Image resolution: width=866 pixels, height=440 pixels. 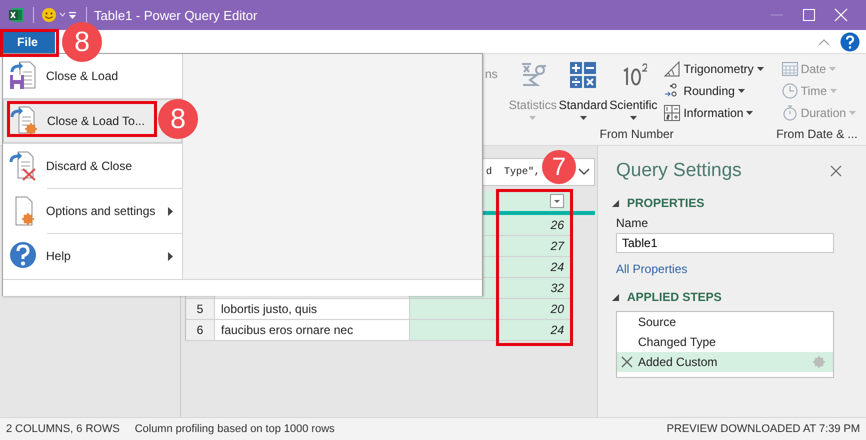 What do you see at coordinates (850, 42) in the screenshot?
I see `help-icon` at bounding box center [850, 42].